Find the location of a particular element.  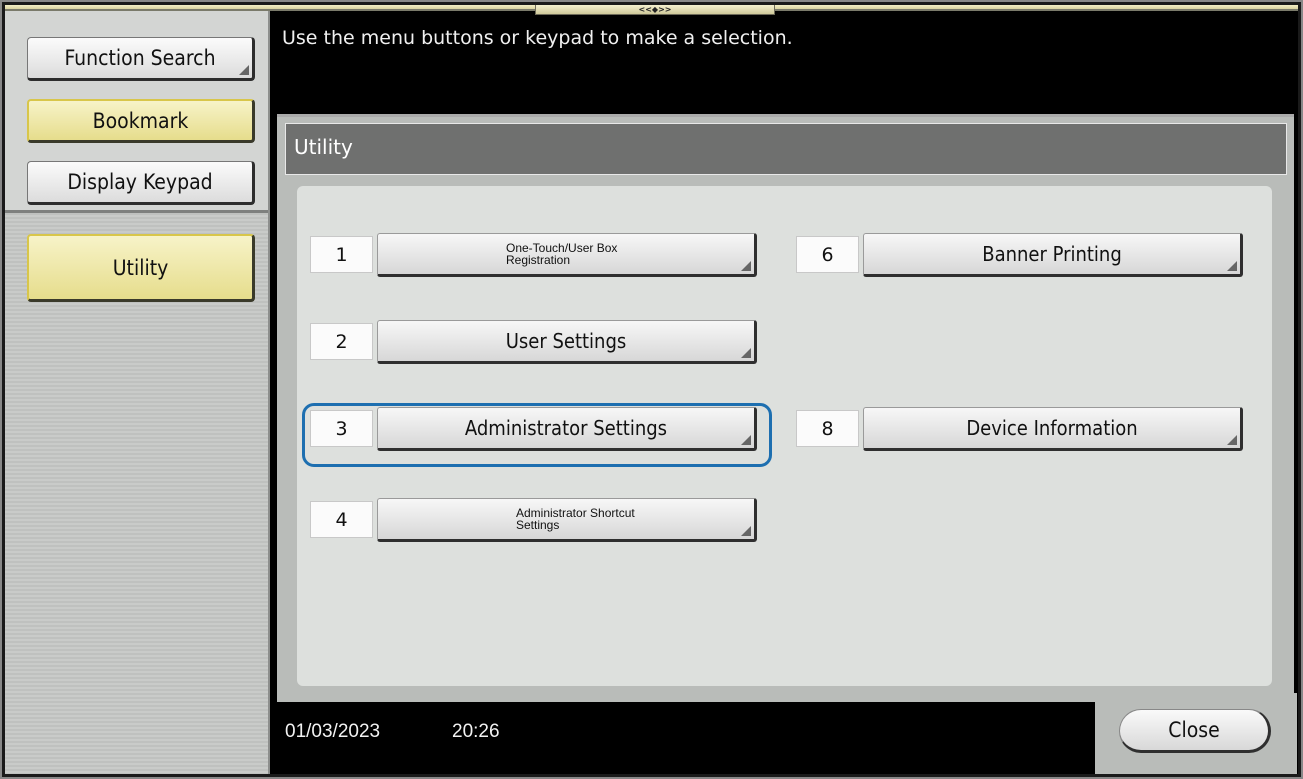

bookmark-label: Bookmark is located at coordinates (140, 120).